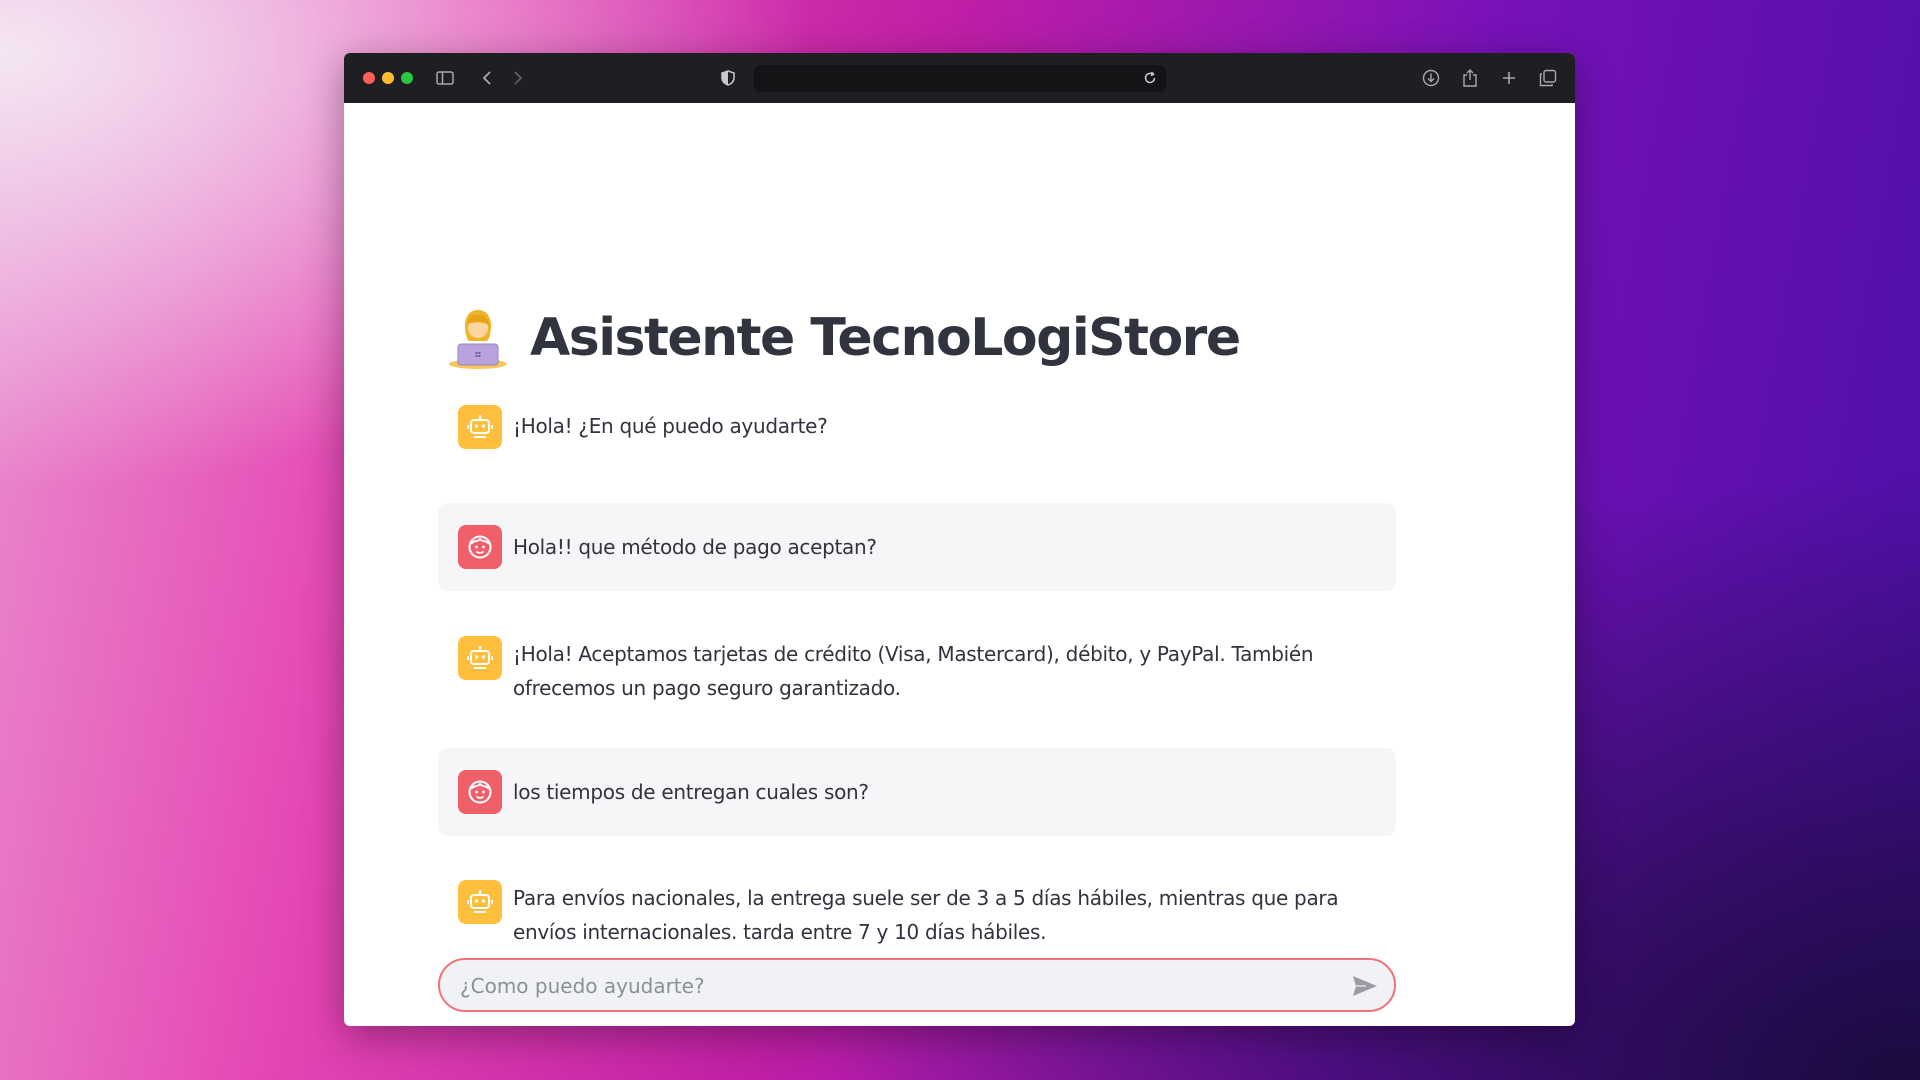 The image size is (1920, 1080). Describe the element at coordinates (478, 338) in the screenshot. I see `technologist-emoji-icon` at that location.